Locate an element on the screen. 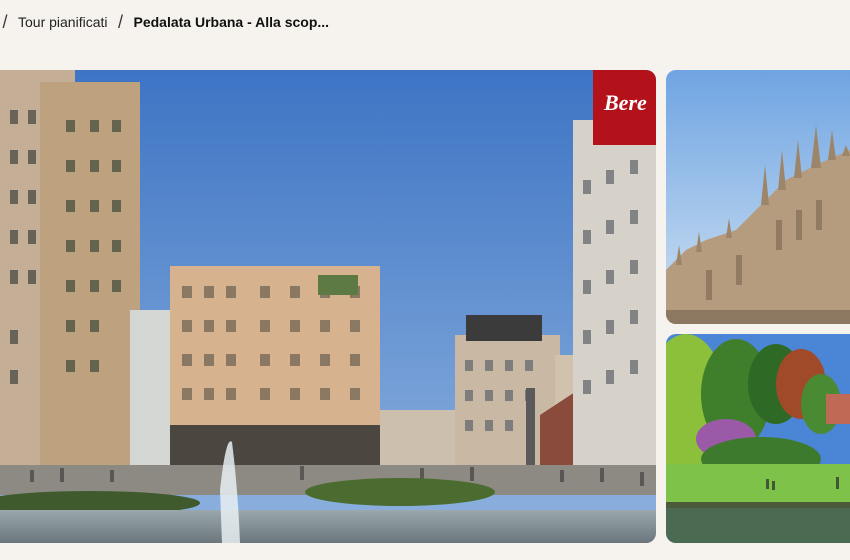  park-lake-image is located at coordinates (758, 438).